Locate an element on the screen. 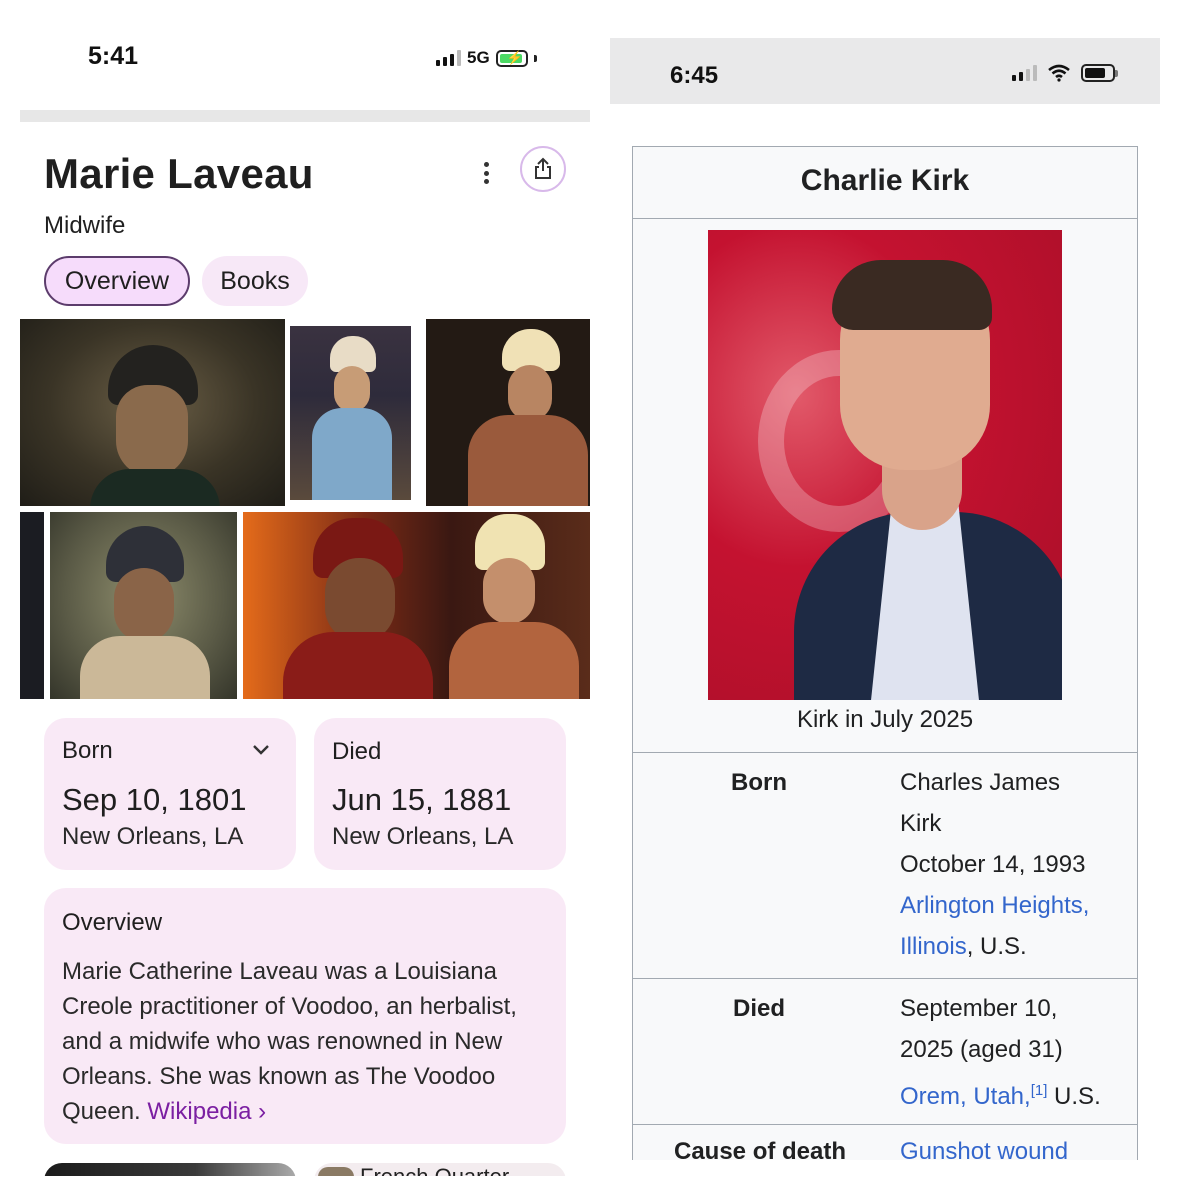 This screenshot has height=1200, width=1200. died-date-line-1: September 10, is located at coordinates (979, 1008).